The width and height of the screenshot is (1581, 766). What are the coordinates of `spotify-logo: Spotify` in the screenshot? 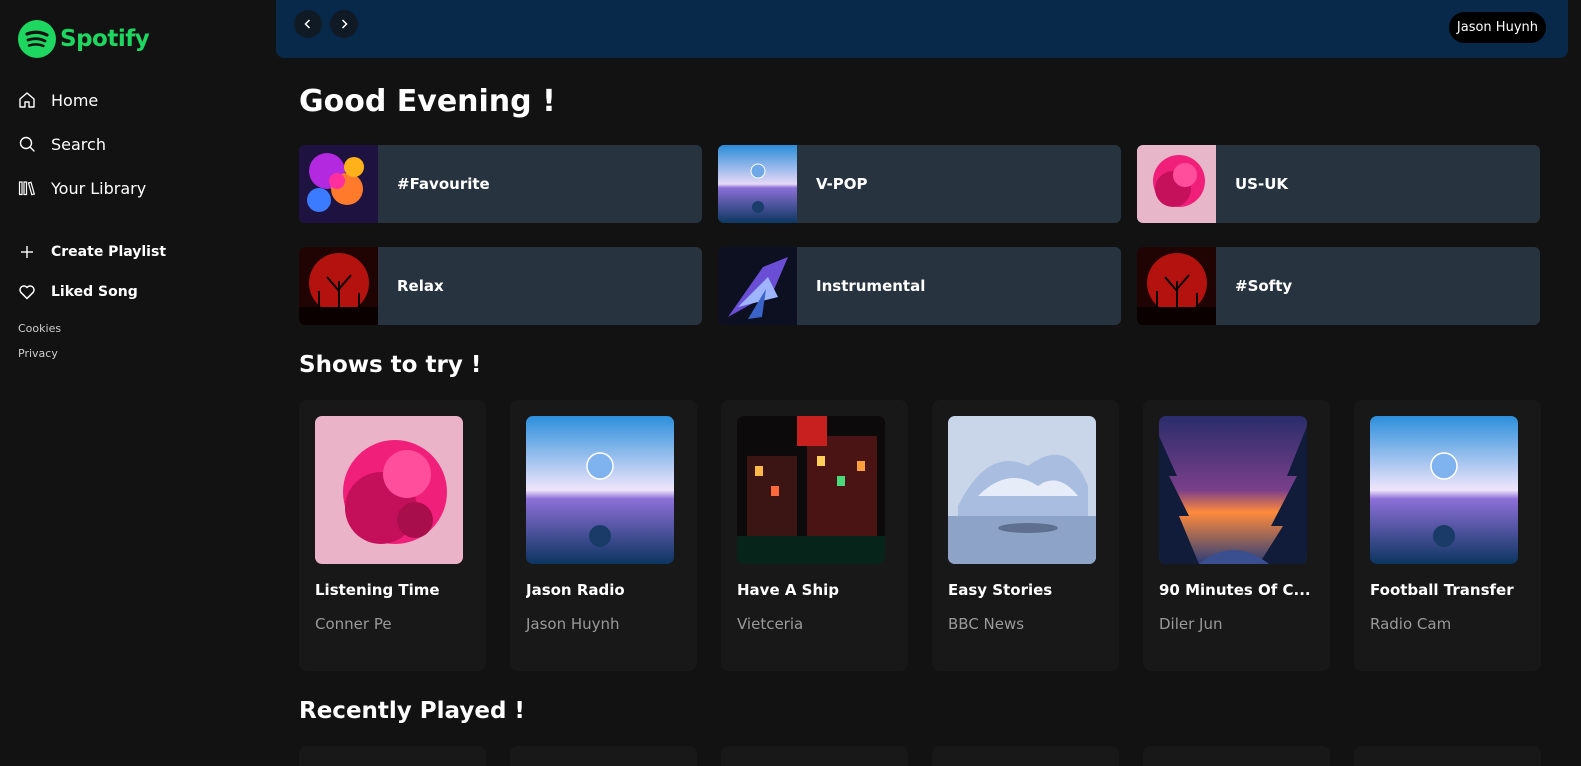 It's located at (84, 39).